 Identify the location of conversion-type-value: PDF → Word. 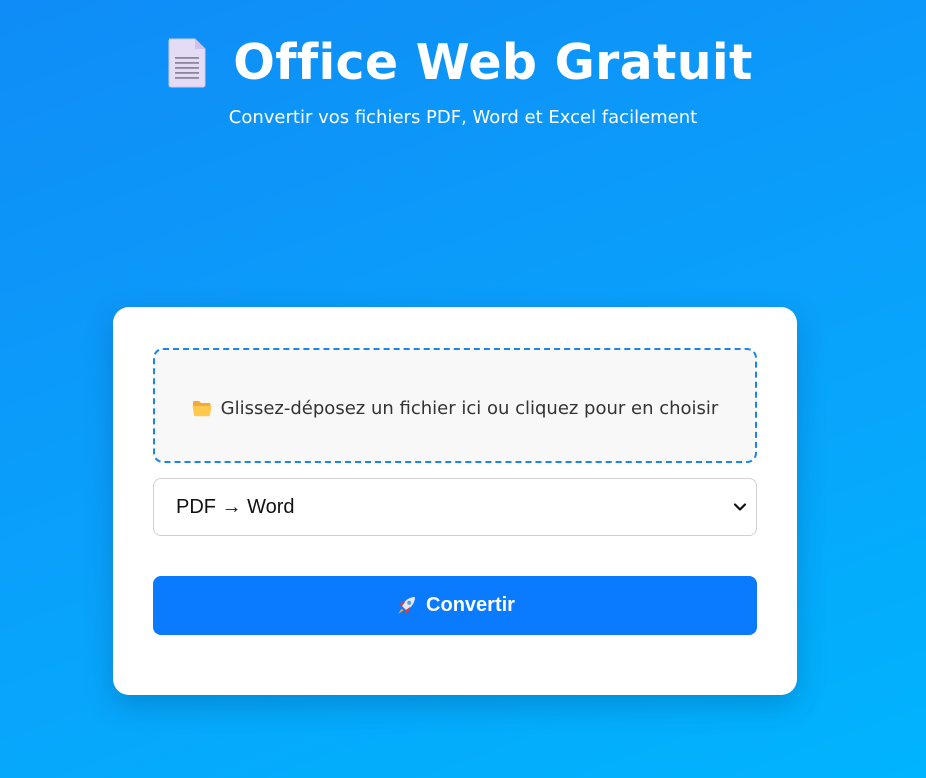
(235, 506).